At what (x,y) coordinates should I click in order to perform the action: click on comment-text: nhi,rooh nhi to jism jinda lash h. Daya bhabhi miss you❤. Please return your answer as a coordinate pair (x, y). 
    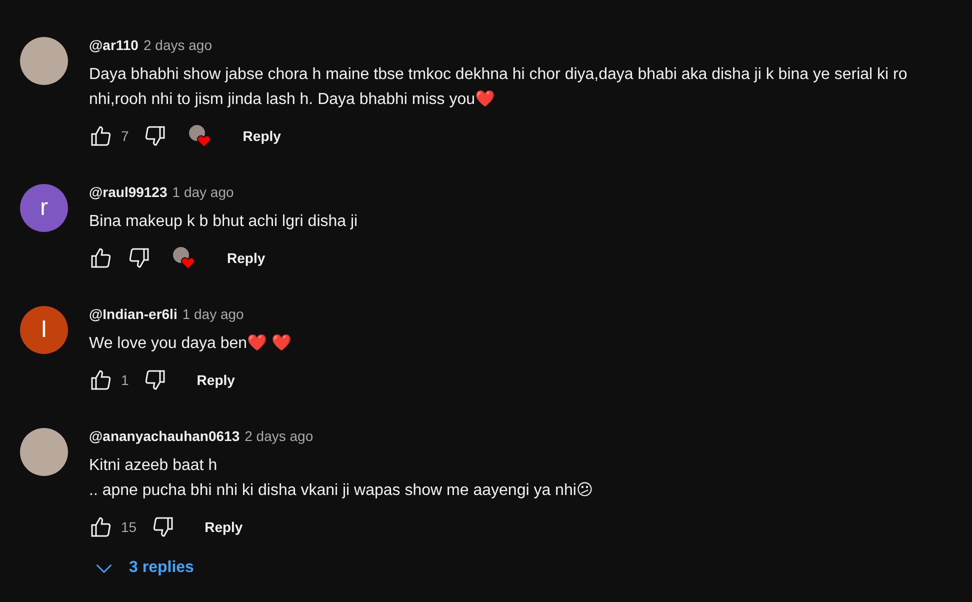
    Looking at the image, I should click on (292, 100).